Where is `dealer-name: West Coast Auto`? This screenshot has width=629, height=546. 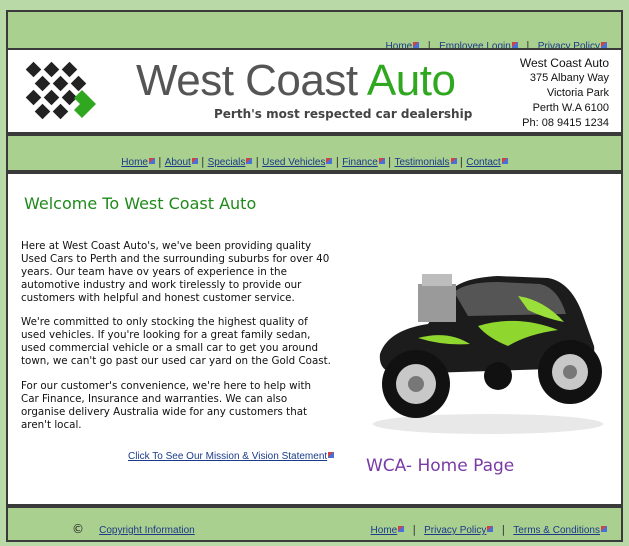
dealer-name: West Coast Auto is located at coordinates (564, 63).